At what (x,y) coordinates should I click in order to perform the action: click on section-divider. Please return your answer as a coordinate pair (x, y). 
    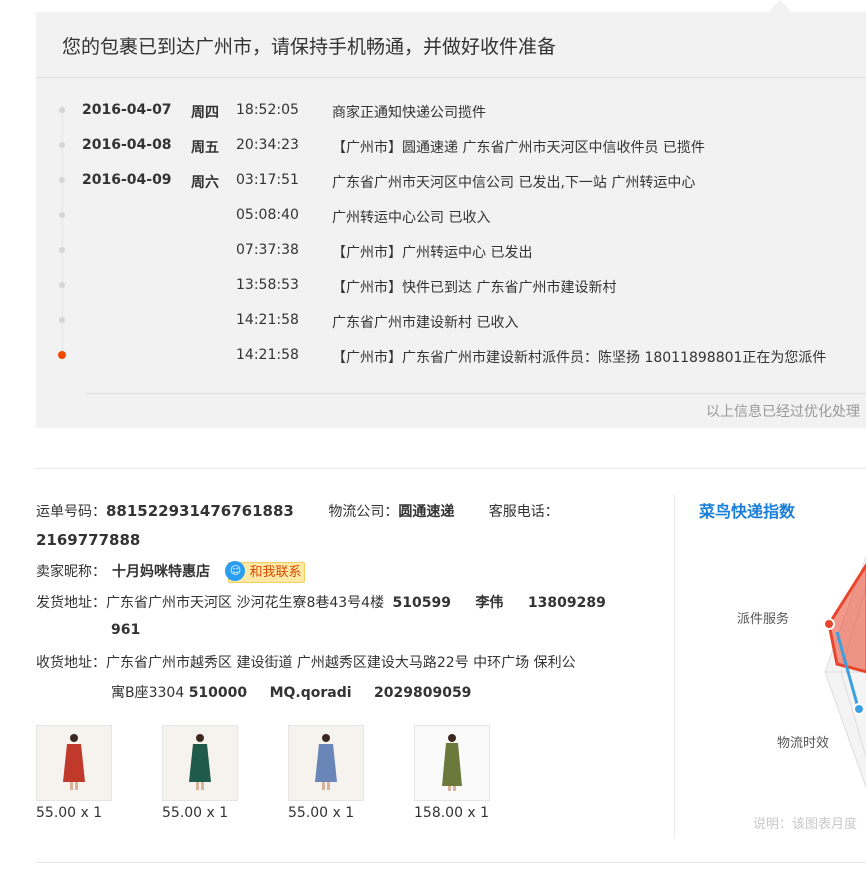
    Looking at the image, I should click on (451, 468).